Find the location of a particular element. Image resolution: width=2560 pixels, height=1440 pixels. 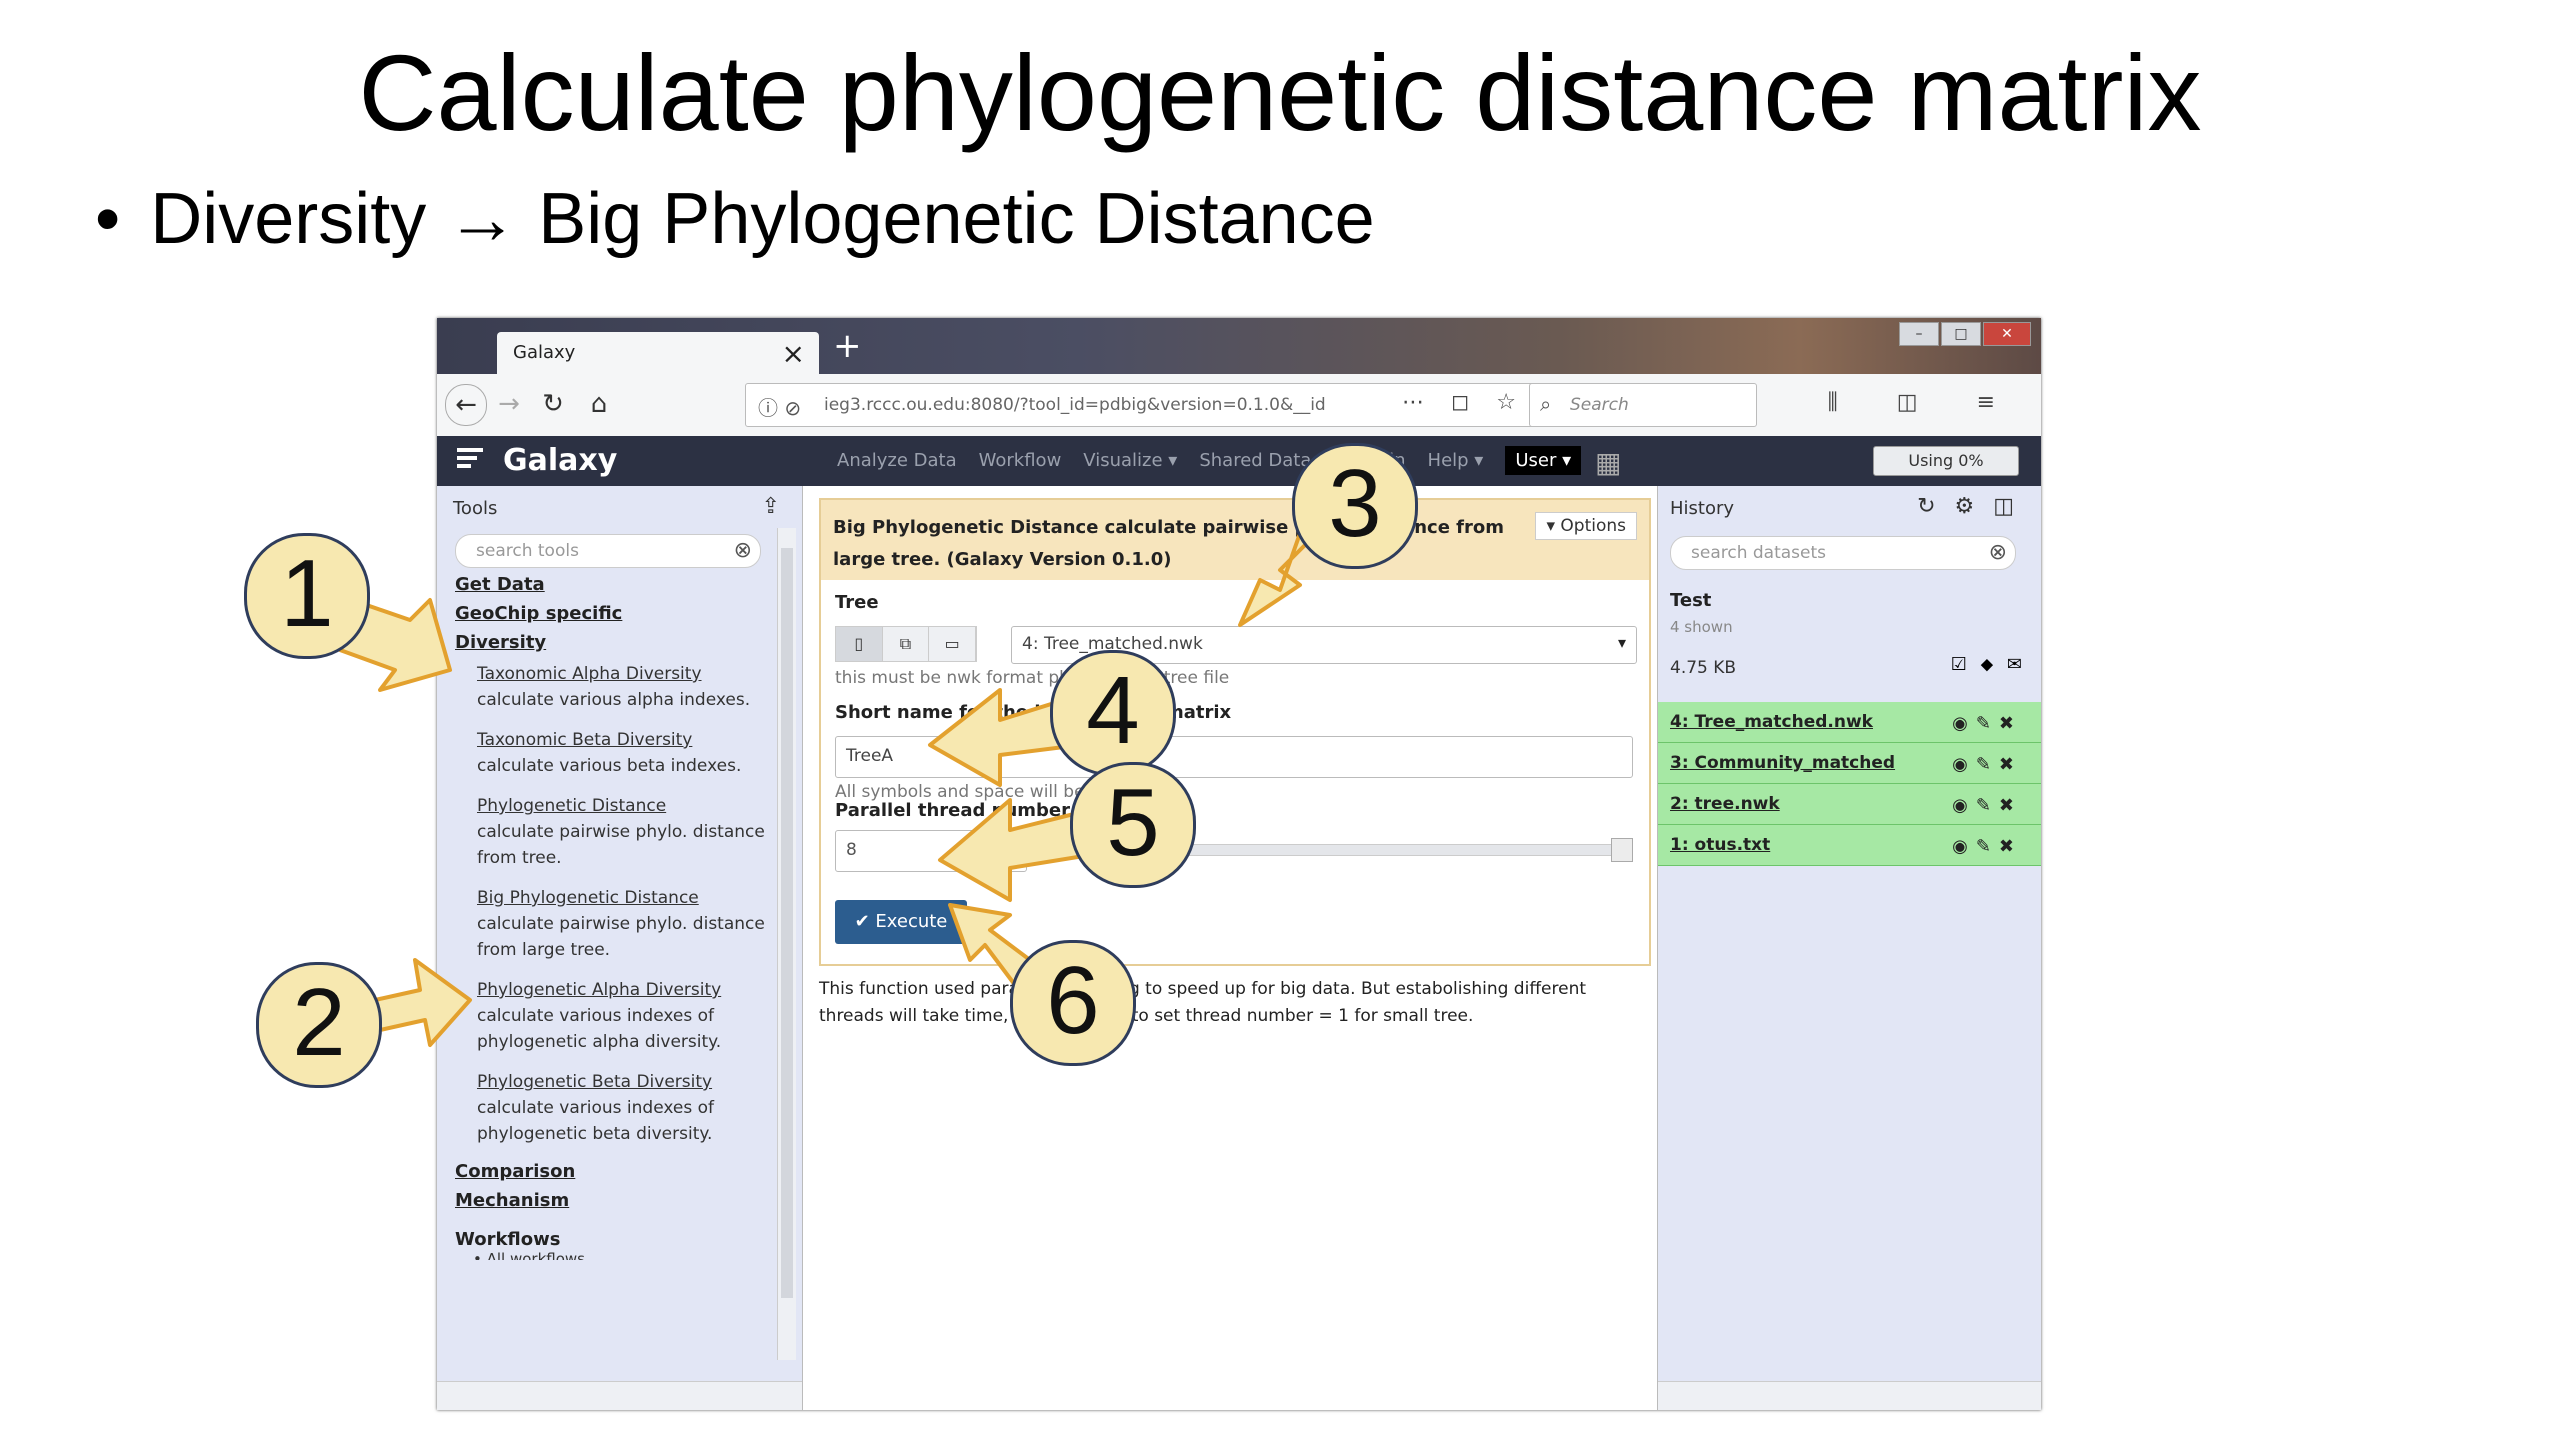

callout-6: 6 is located at coordinates (1073, 1003).